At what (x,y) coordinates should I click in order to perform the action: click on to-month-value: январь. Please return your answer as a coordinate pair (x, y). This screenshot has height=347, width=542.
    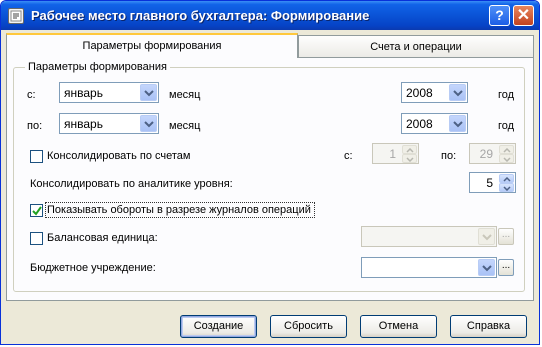
    Looking at the image, I should click on (83, 124).